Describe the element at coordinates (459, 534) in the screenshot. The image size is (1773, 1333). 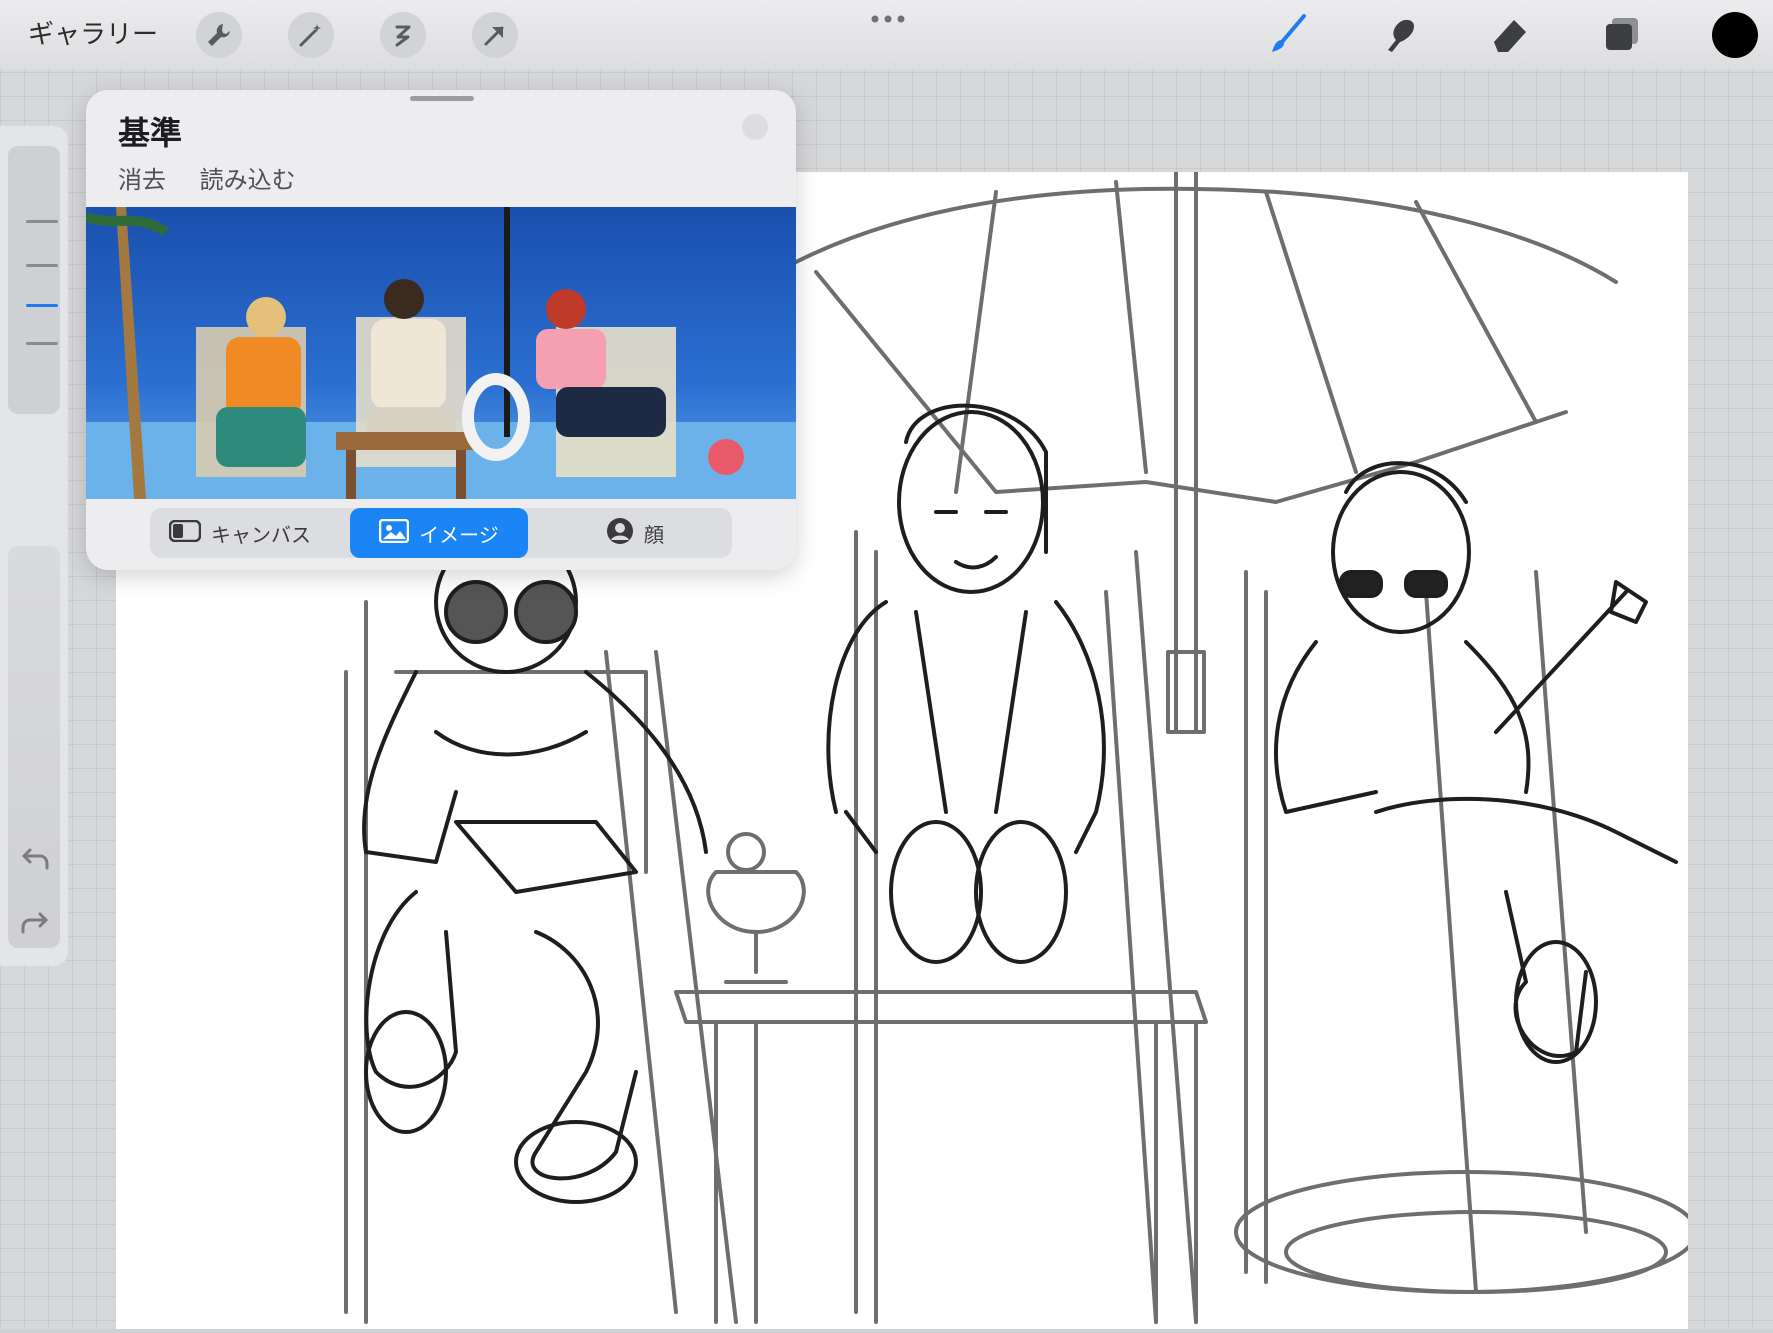
I see `tab-image-label: イメージ` at that location.